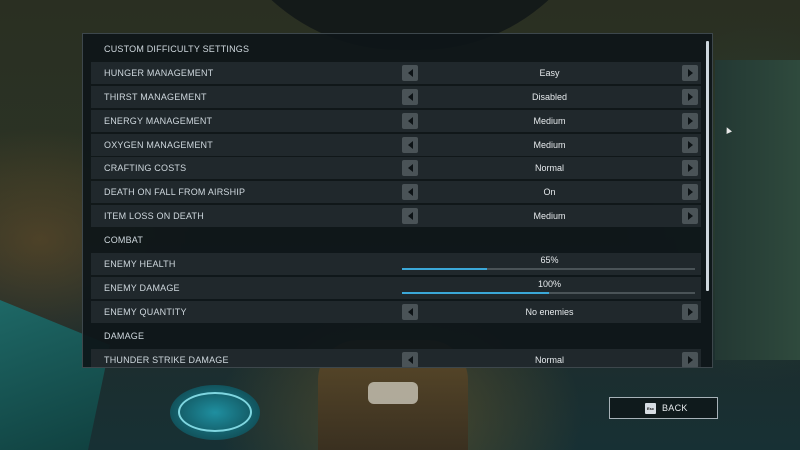  I want to click on section-heading: COMBAT, so click(124, 240).